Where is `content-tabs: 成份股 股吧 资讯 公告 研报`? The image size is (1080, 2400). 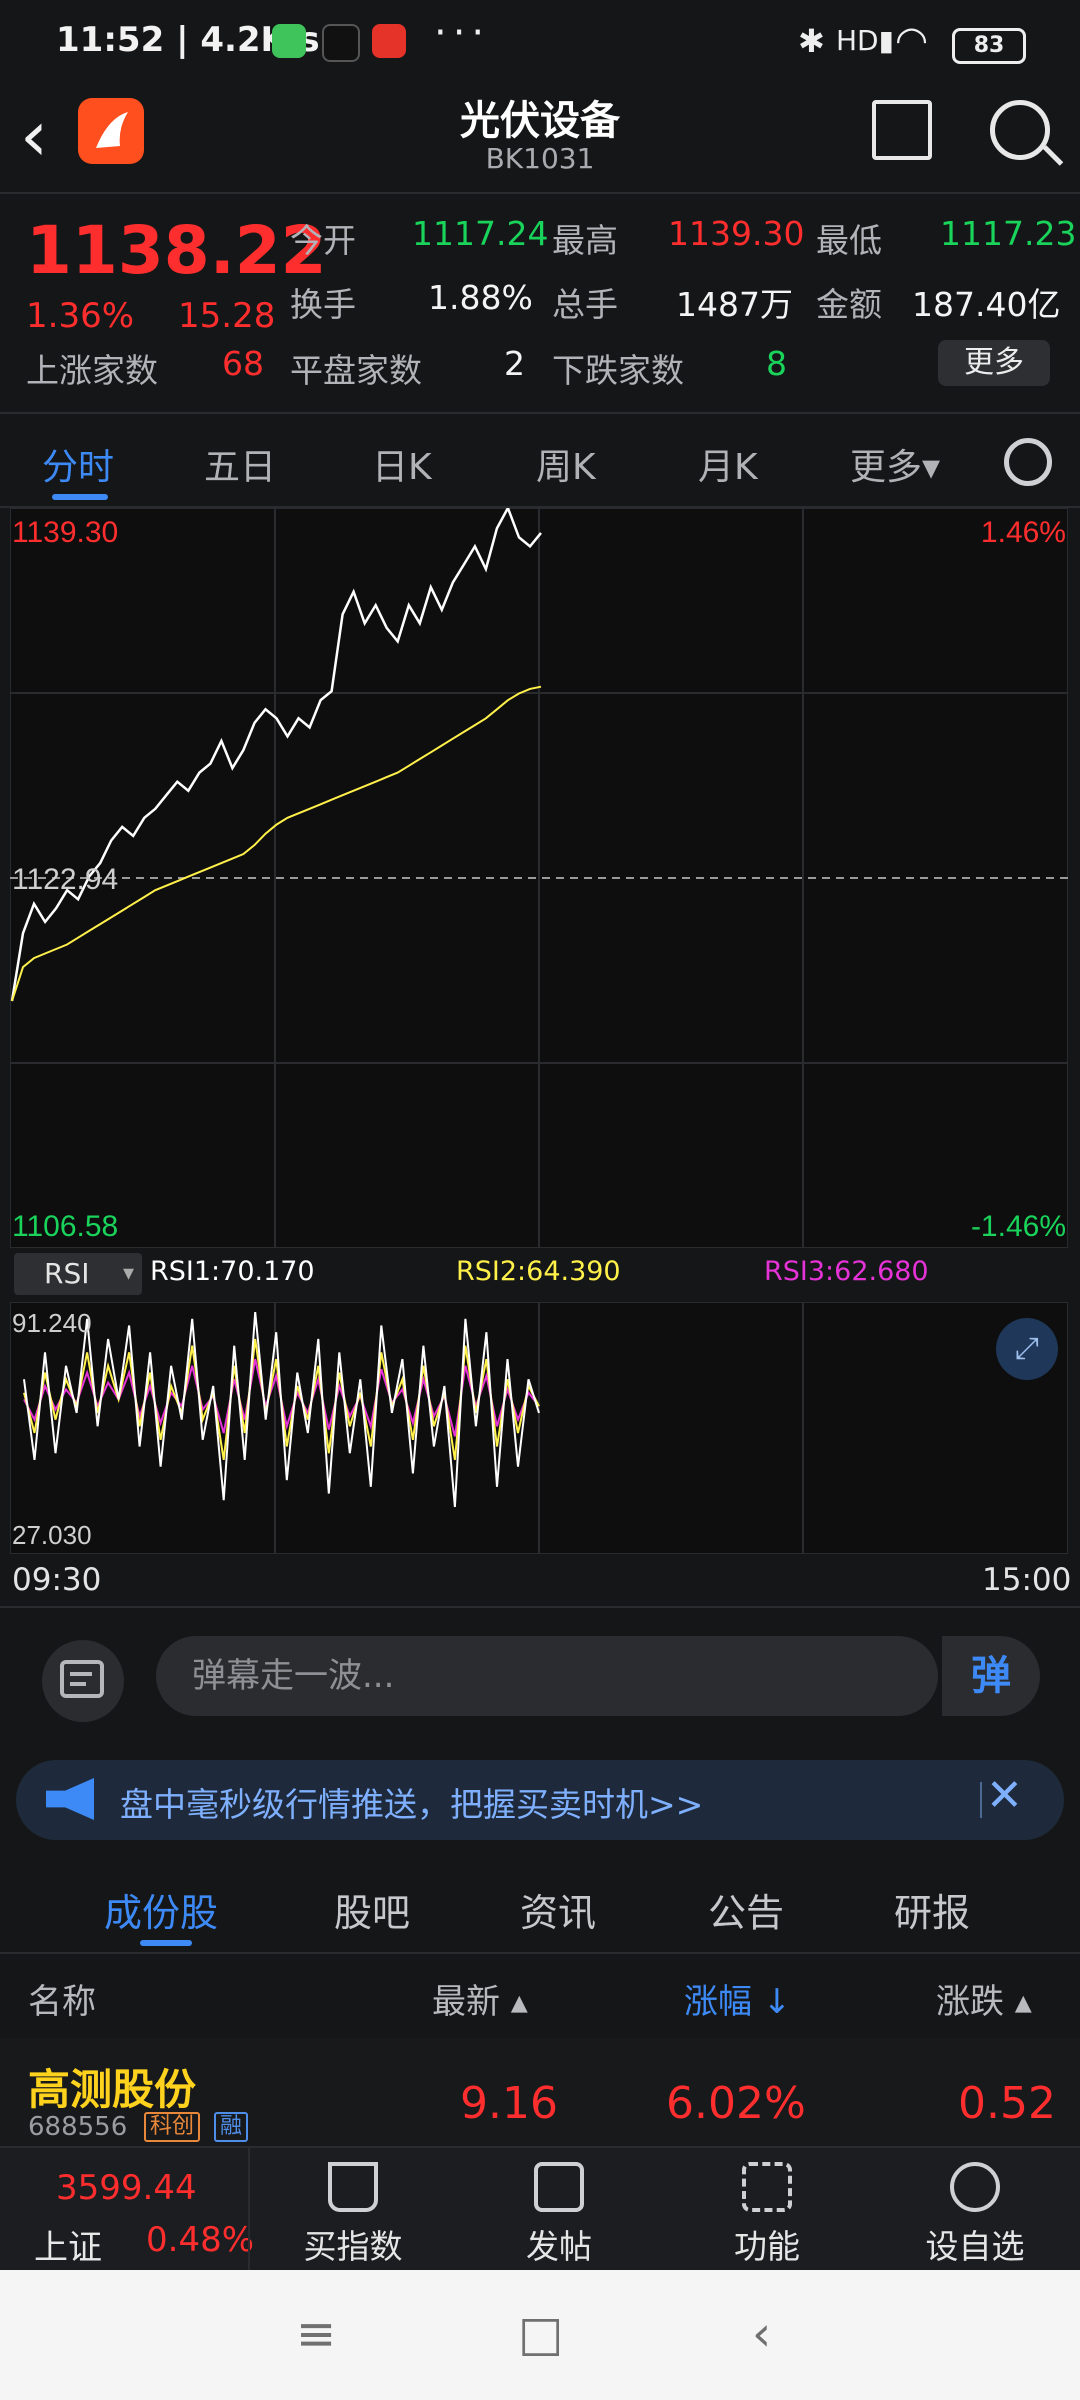 content-tabs: 成份股 股吧 资讯 公告 研报 is located at coordinates (540, 1905).